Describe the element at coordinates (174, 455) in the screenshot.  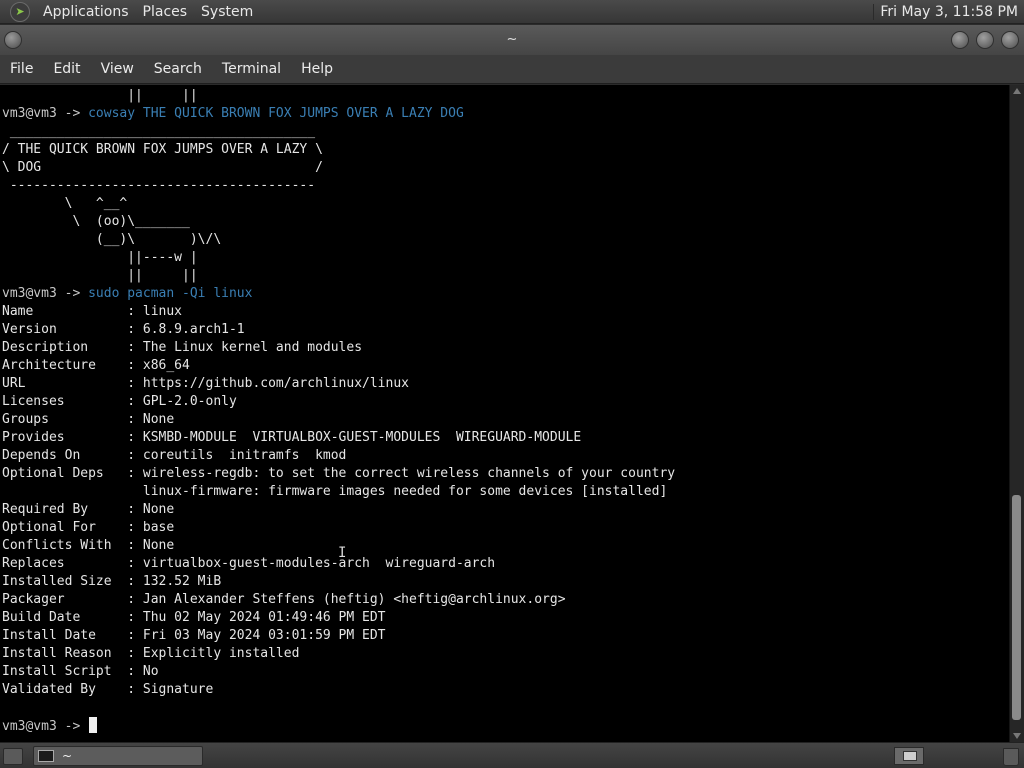
I see `output-line: Depends On : coreutils initramfs kmod` at that location.